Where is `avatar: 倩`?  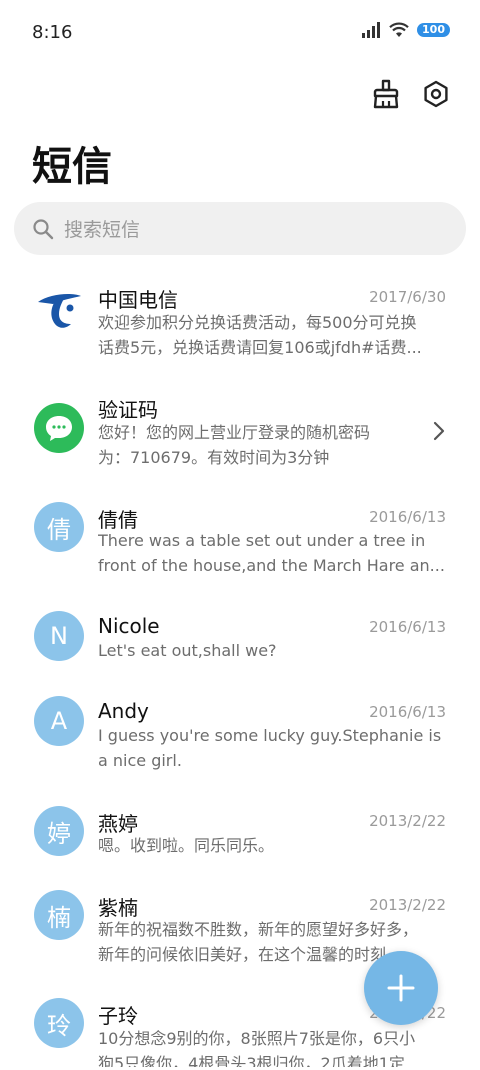 avatar: 倩 is located at coordinates (59, 527).